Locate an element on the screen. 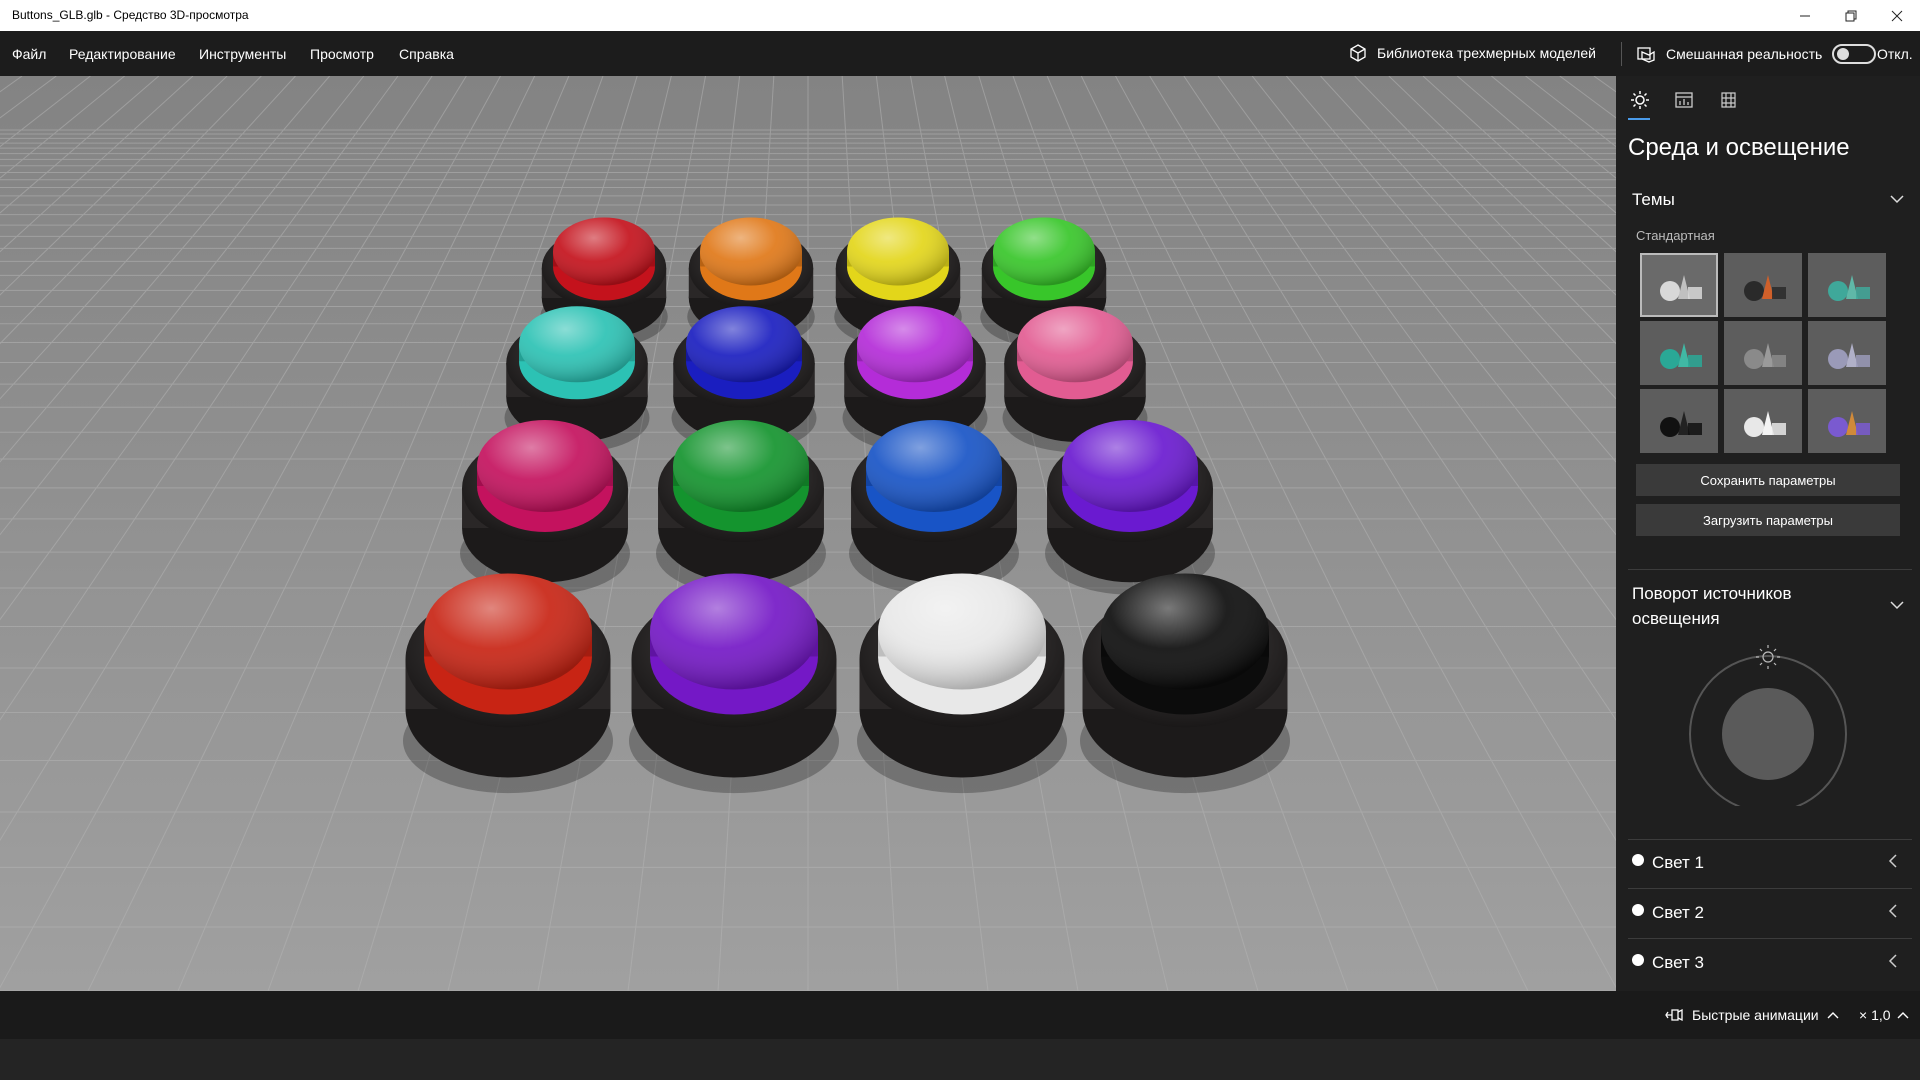  mixed-reality-toggle is located at coordinates (1854, 54).